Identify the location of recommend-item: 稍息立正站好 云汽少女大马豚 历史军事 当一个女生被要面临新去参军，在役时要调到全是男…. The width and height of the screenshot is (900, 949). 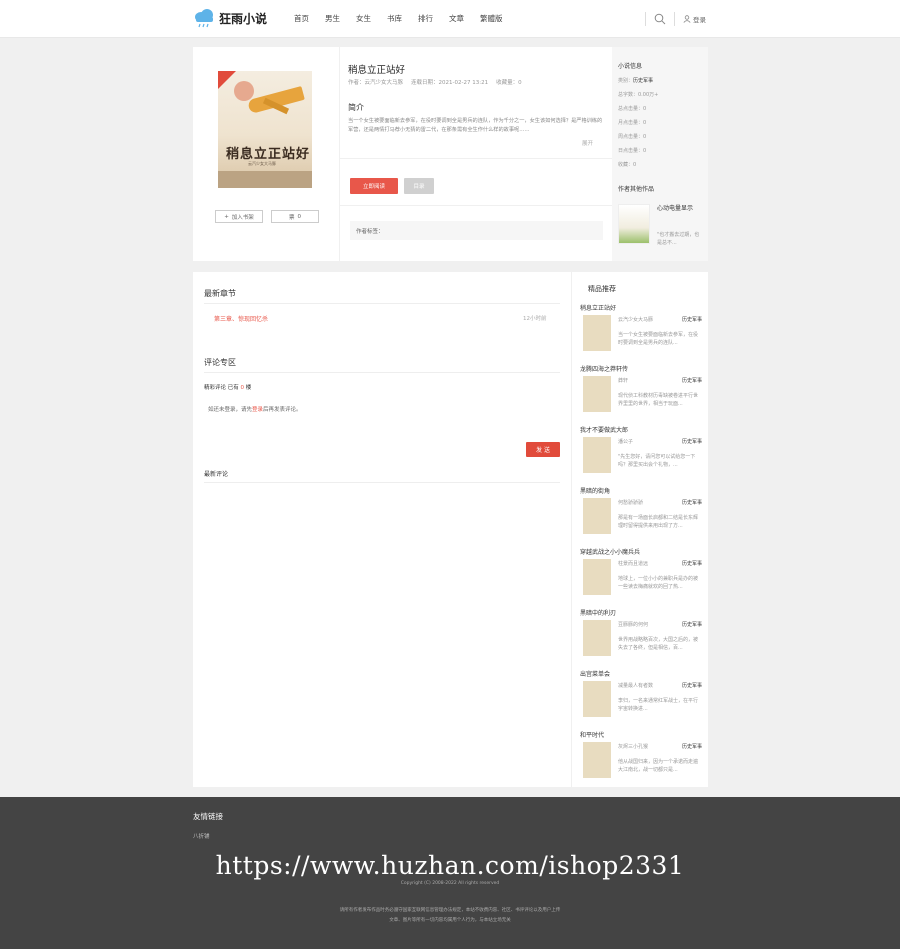
(641, 333).